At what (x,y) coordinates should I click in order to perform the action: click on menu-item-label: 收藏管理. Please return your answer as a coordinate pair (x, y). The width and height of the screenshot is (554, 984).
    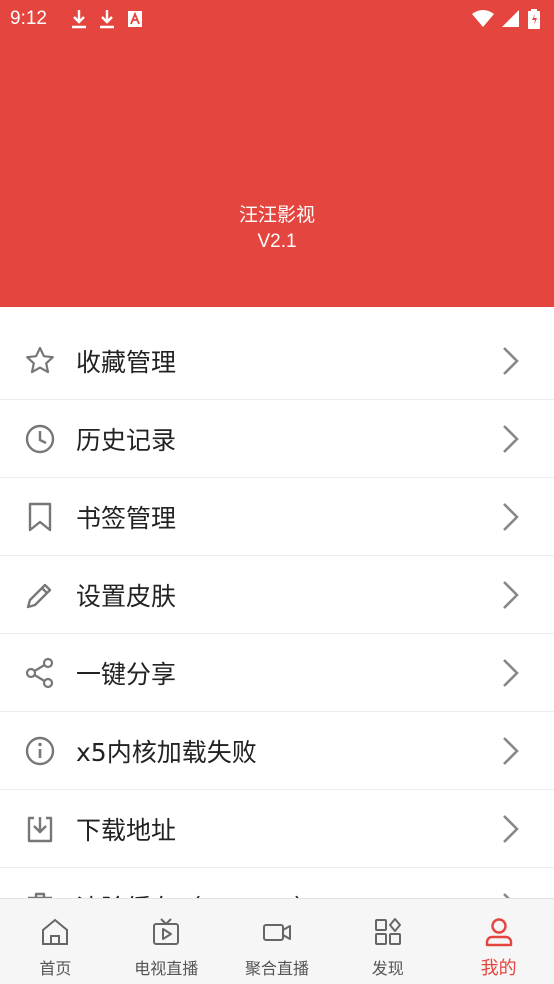
    Looking at the image, I should click on (126, 362).